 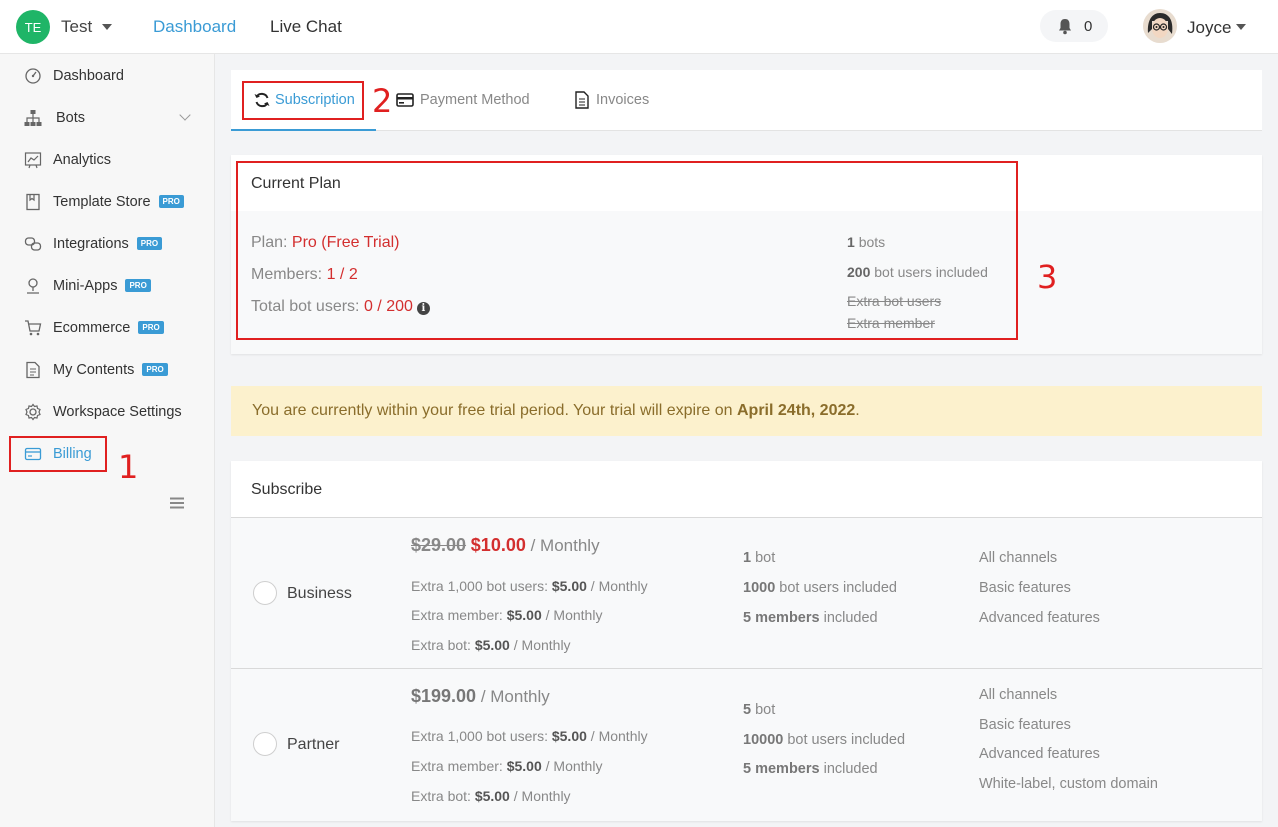 I want to click on sidebar-item-template-store: Template Store PRO, so click(x=107, y=202).